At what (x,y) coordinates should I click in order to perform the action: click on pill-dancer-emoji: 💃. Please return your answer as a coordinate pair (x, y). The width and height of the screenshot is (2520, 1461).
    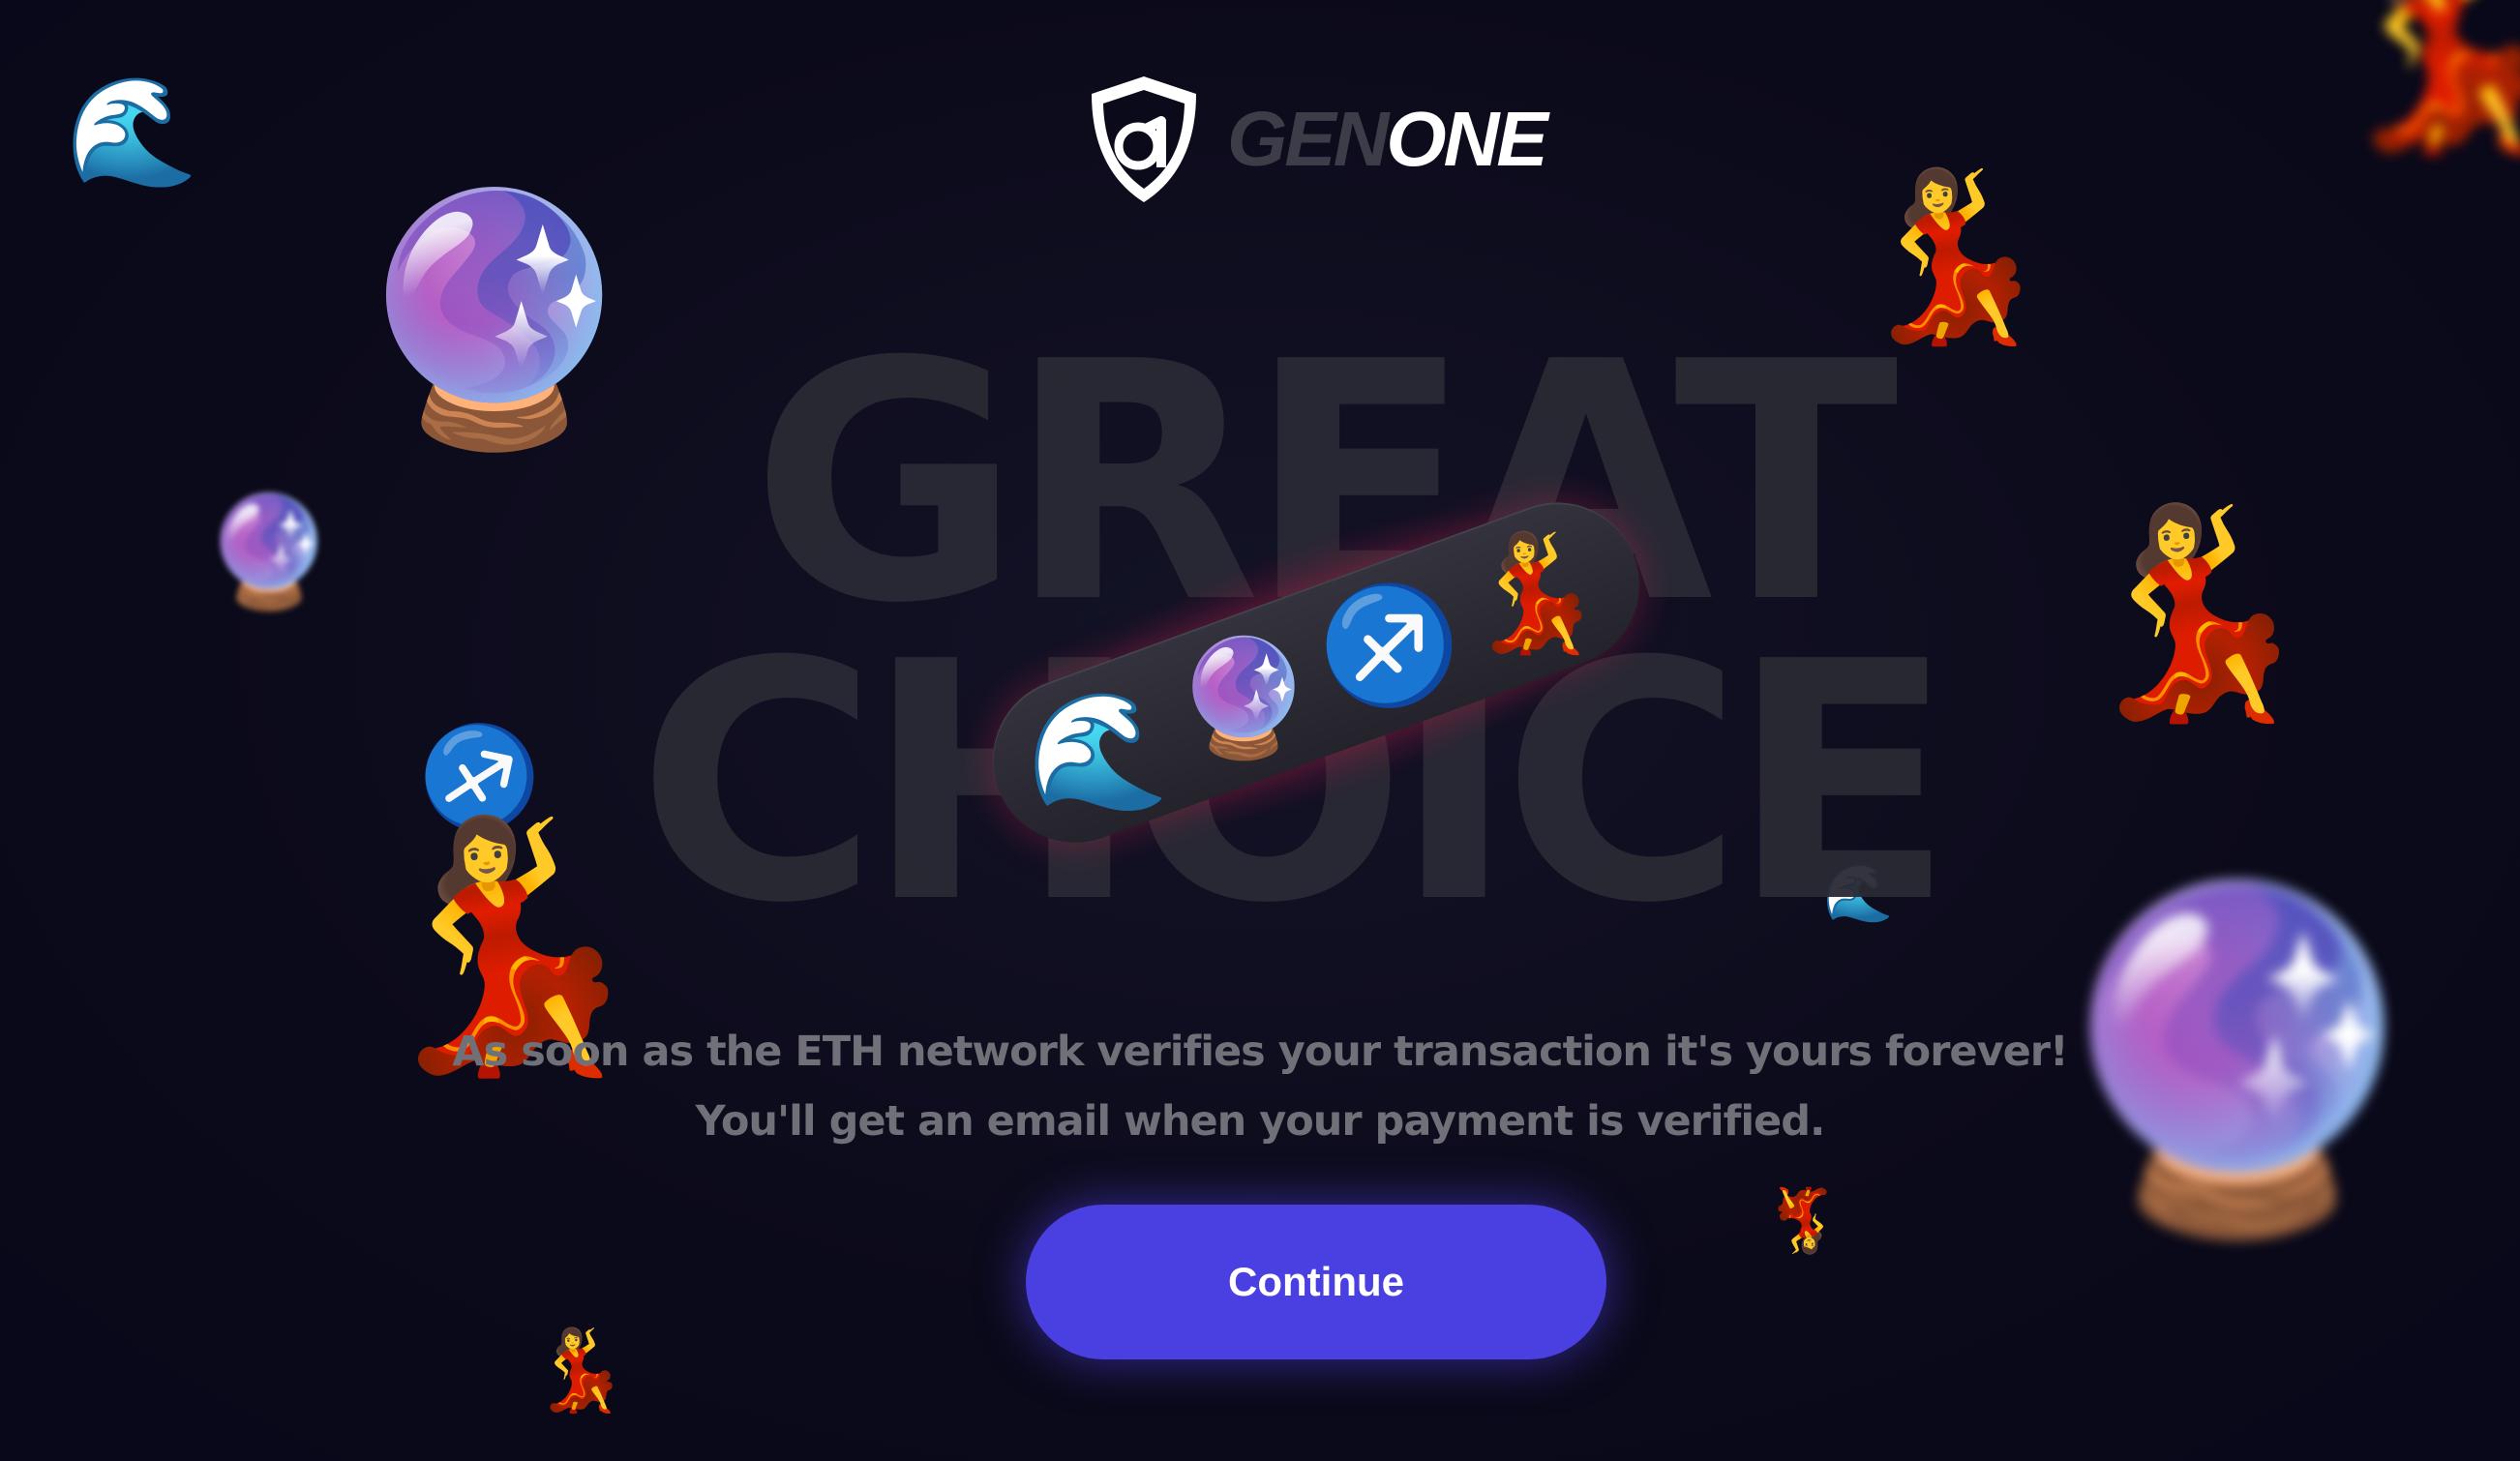
    Looking at the image, I should click on (1534, 592).